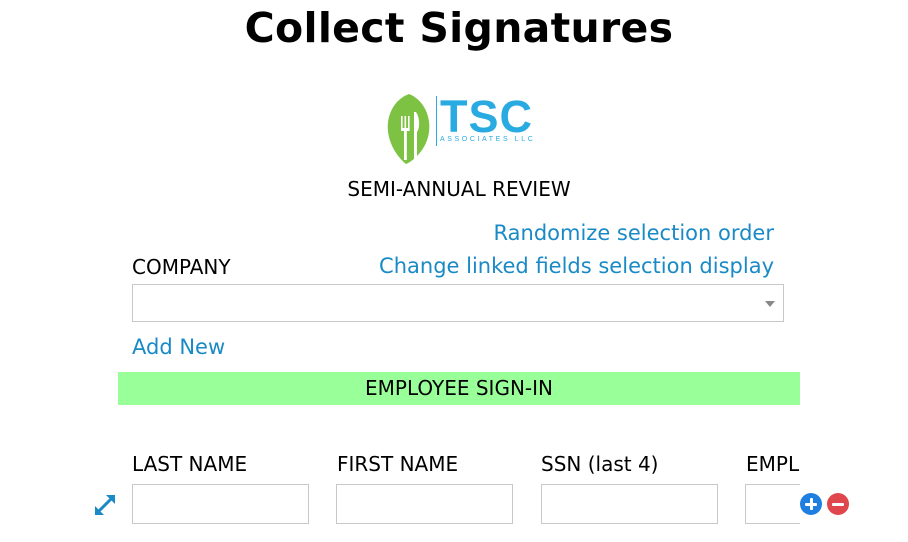 Image resolution: width=908 pixels, height=542 pixels. Describe the element at coordinates (220, 504) in the screenshot. I see `last-name-input` at that location.